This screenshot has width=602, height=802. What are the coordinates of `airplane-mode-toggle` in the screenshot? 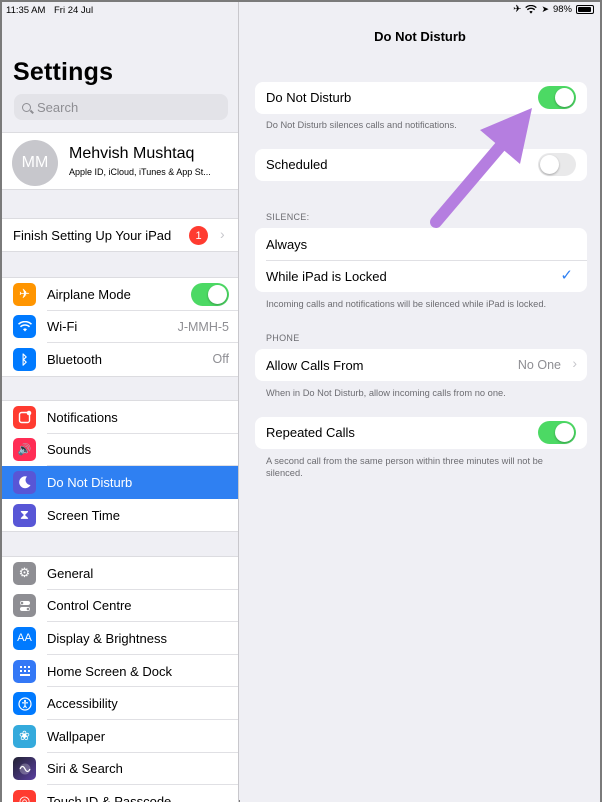 It's located at (210, 294).